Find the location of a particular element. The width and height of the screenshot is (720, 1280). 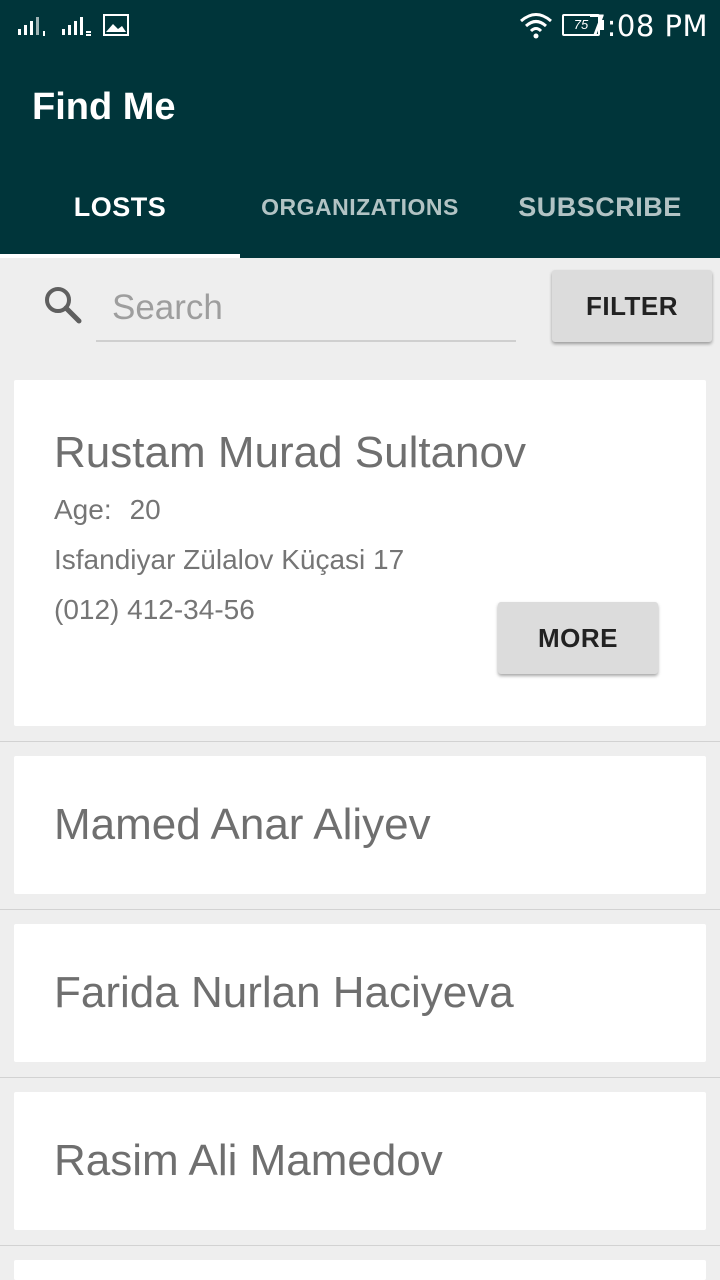

person-age: Age: 20 is located at coordinates (107, 510).